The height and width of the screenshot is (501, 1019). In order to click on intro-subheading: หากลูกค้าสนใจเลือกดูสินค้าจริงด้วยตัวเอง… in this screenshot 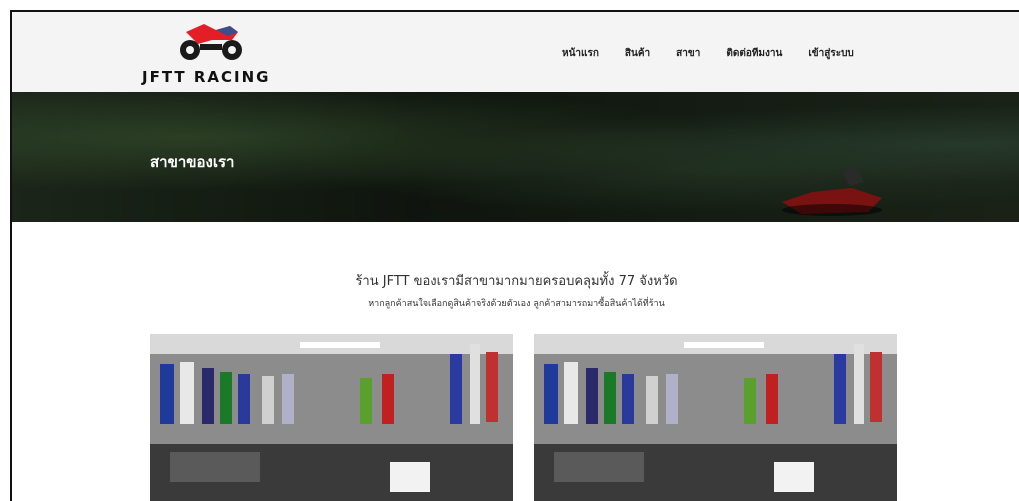, I will do `click(516, 304)`.